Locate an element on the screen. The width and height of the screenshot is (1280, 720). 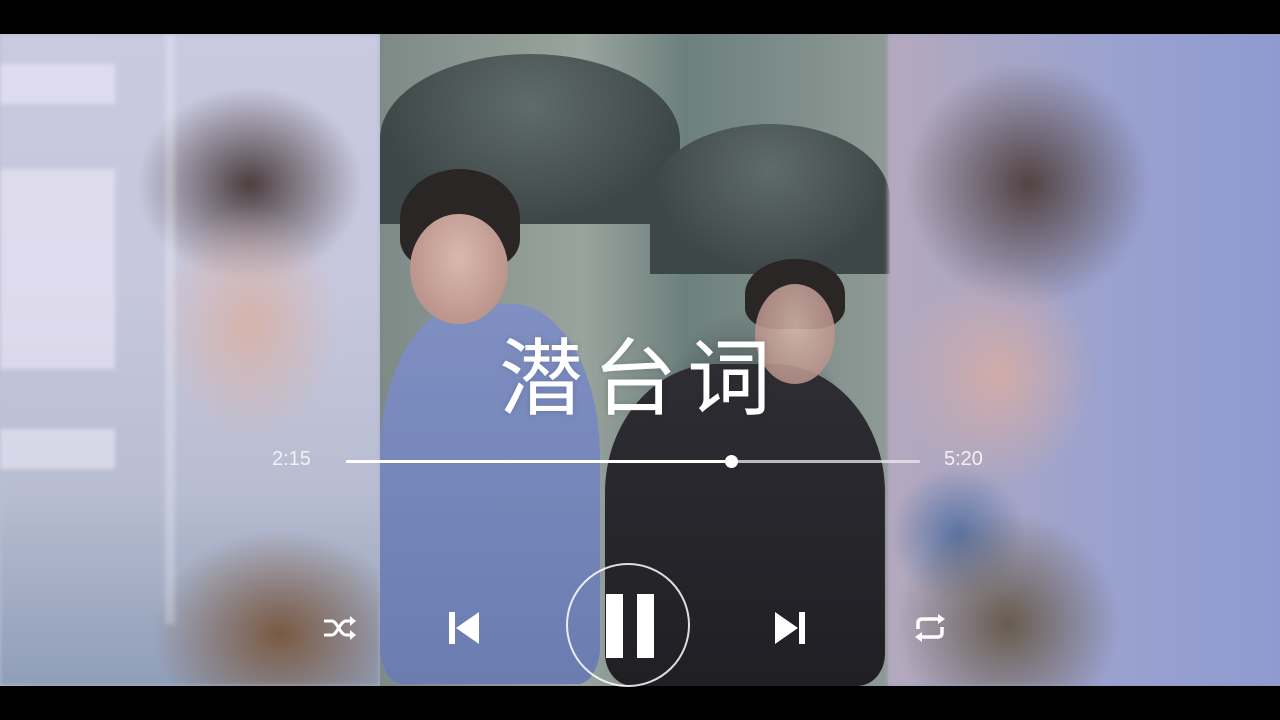
person-left-face is located at coordinates (459, 269).